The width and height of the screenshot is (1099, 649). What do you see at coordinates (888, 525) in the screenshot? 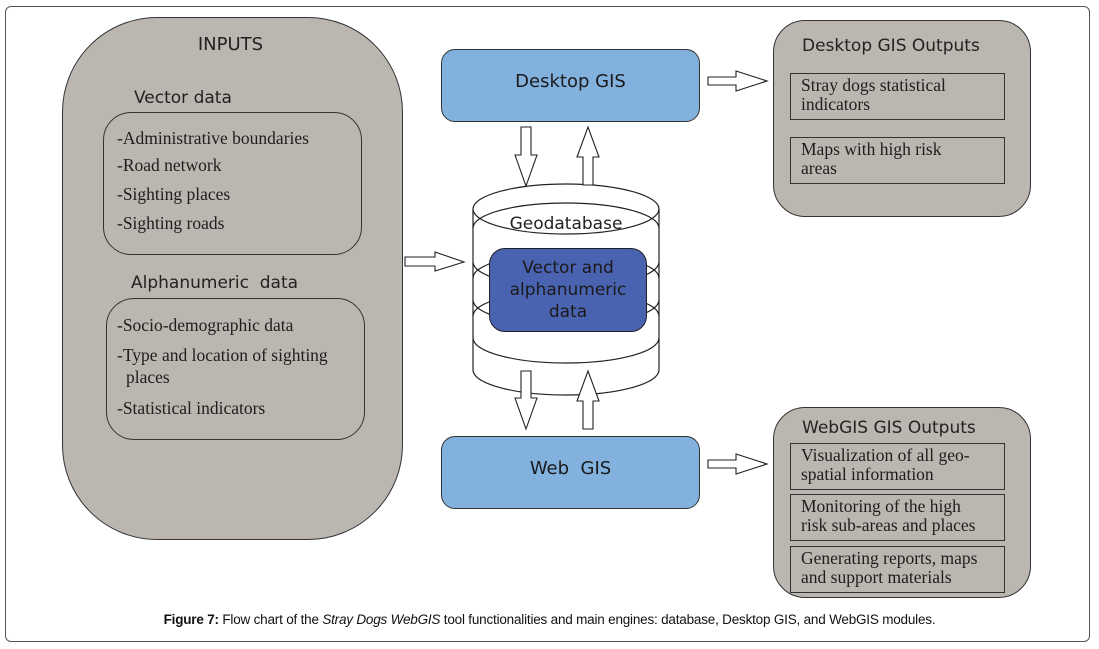
I see `output-item-line: risk sub-areas and places` at bounding box center [888, 525].